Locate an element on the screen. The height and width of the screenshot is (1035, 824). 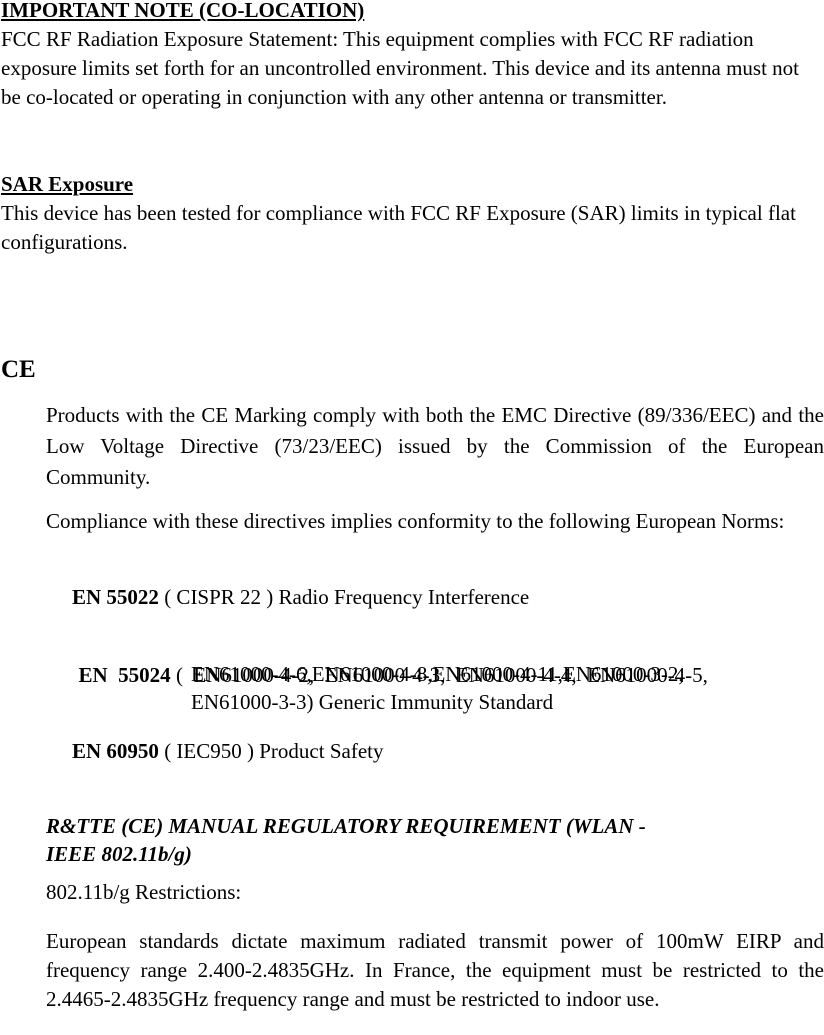
rtte-restrictions-label: 802.11b/g Restrictions: is located at coordinates (144, 892).